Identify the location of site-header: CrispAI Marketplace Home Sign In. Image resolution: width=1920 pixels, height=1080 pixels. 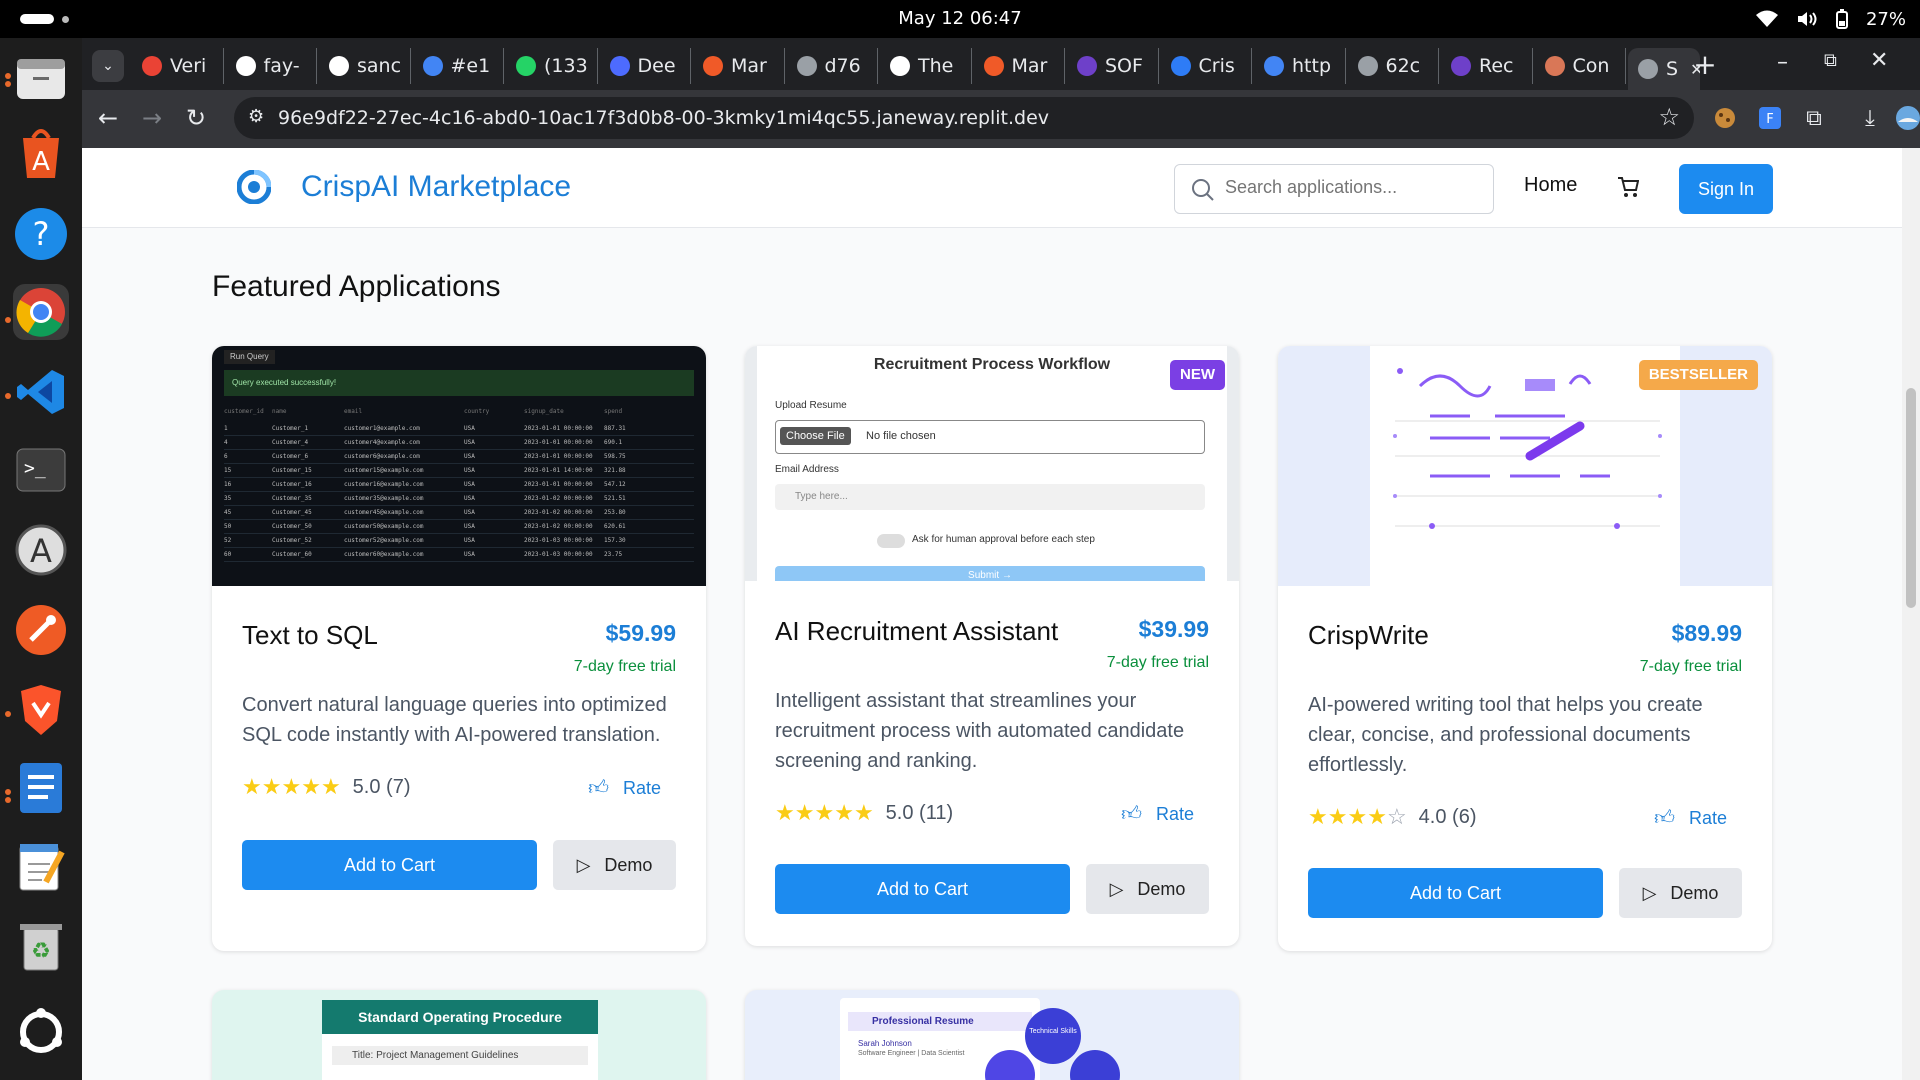
(992, 188).